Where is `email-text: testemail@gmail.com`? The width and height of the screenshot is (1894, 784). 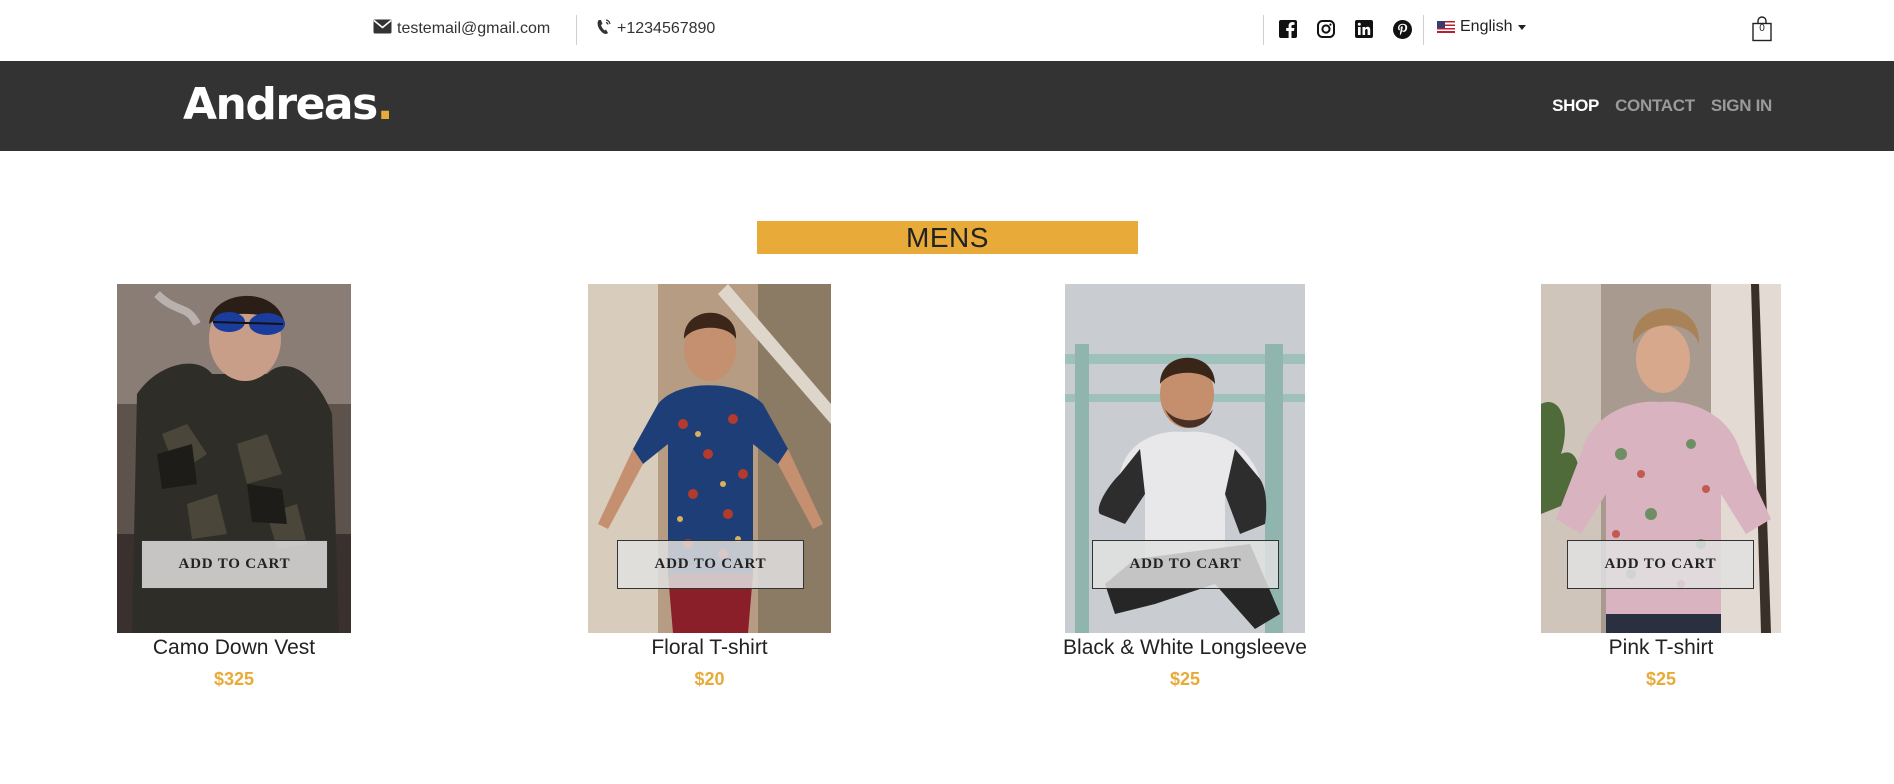 email-text: testemail@gmail.com is located at coordinates (474, 28).